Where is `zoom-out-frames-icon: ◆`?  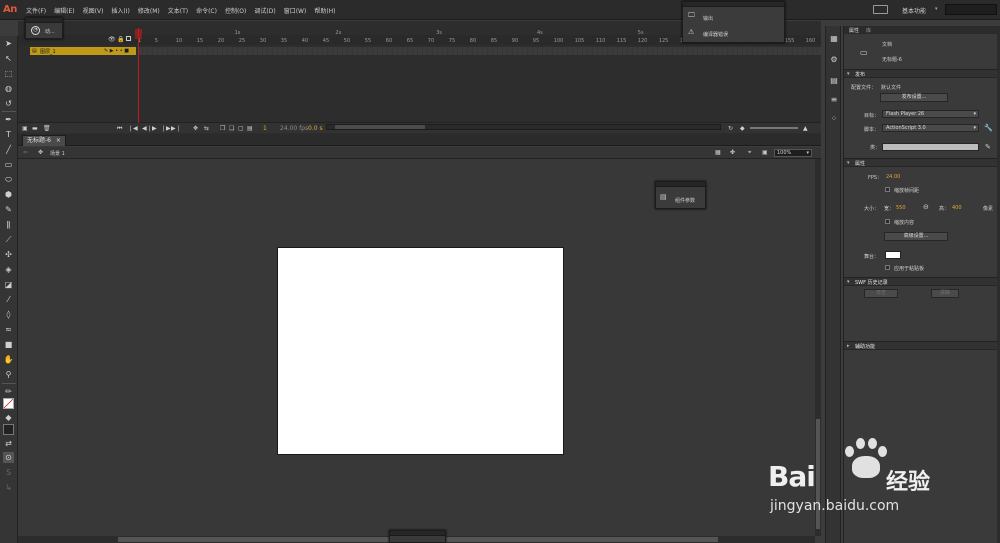
zoom-out-frames-icon: ◆ is located at coordinates (742, 128).